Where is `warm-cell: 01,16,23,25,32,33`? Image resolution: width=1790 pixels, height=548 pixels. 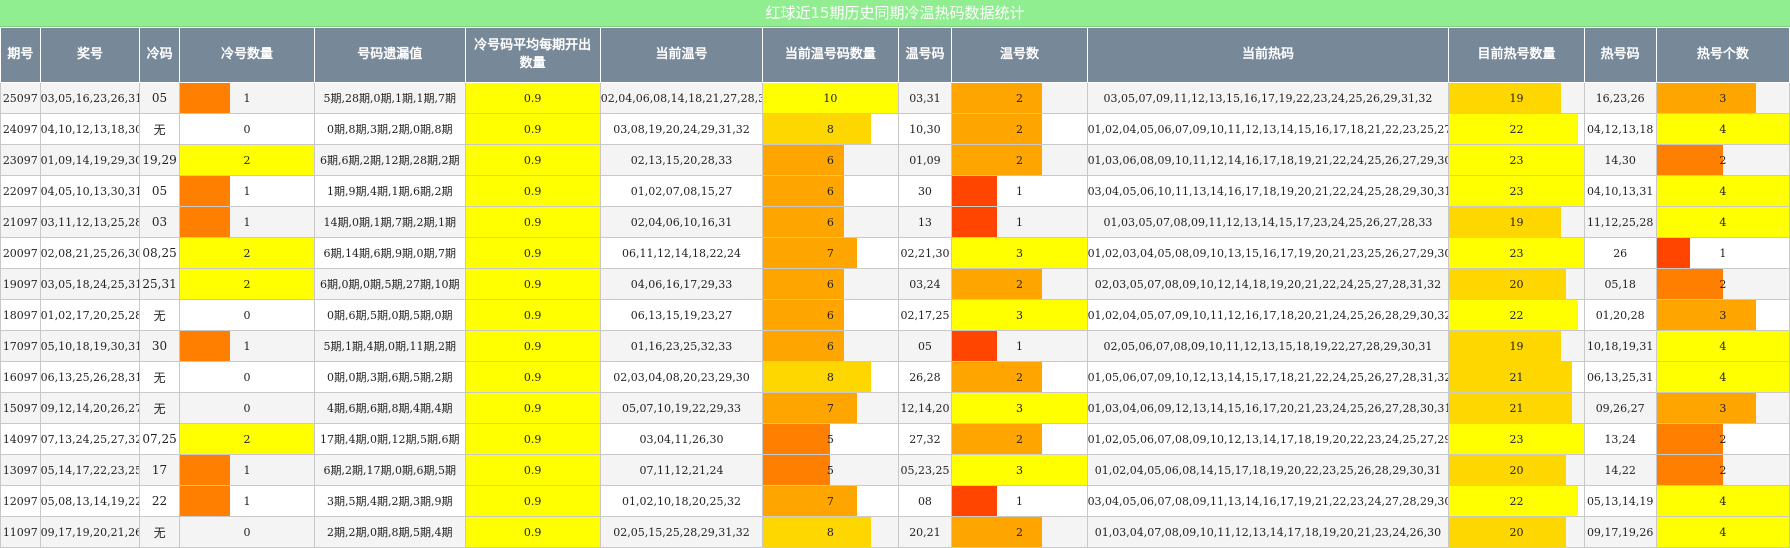 warm-cell: 01,16,23,25,32,33 is located at coordinates (681, 346).